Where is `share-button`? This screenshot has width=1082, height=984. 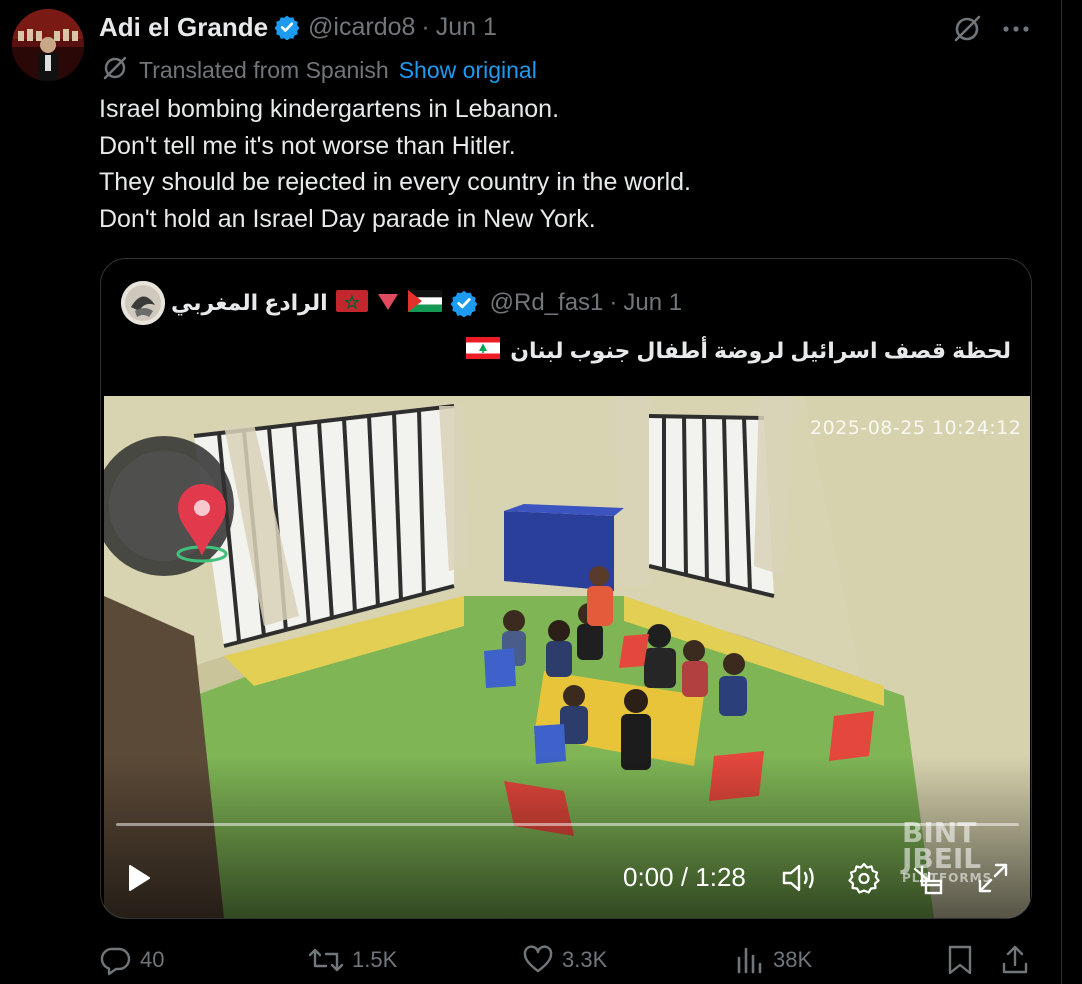
share-button is located at coordinates (1015, 960).